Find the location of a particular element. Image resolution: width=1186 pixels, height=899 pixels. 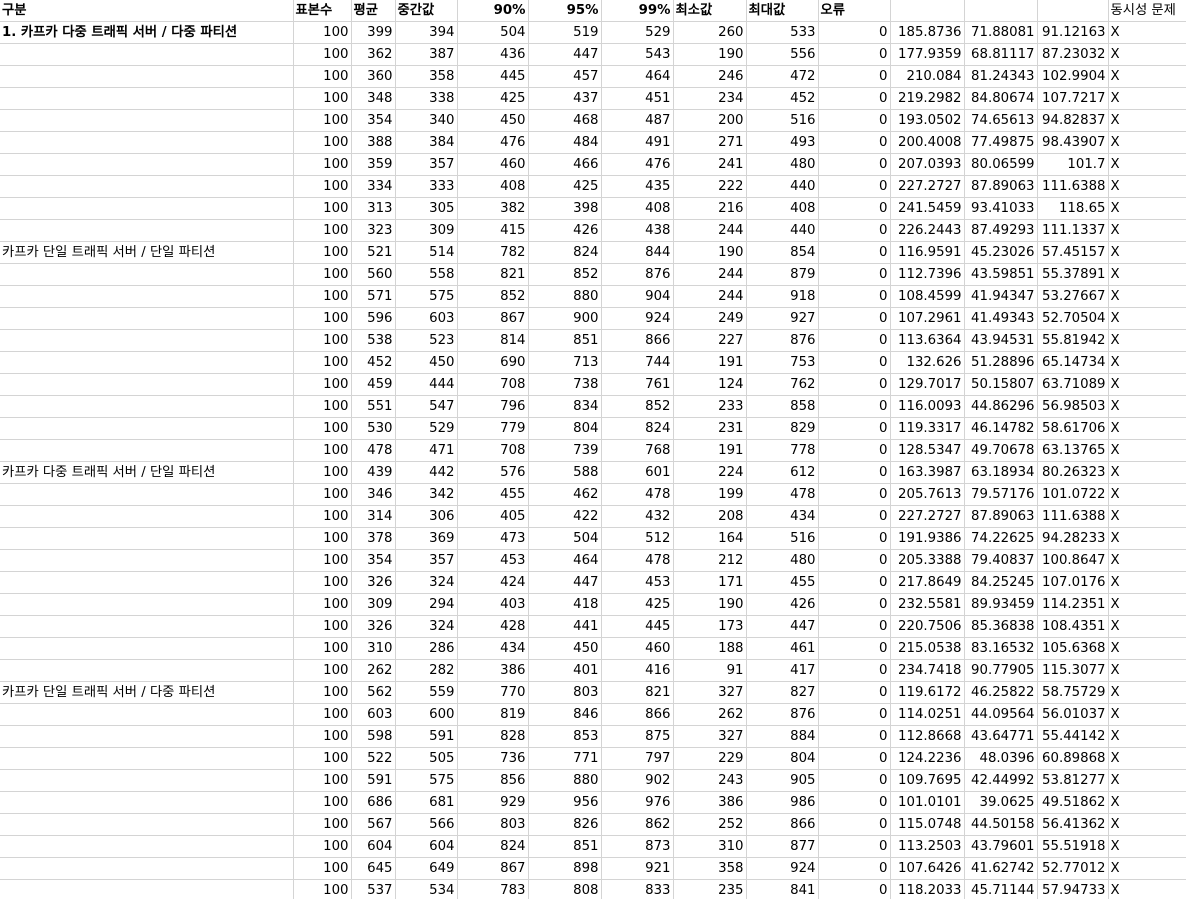

value-cell: 876 is located at coordinates (782, 340).